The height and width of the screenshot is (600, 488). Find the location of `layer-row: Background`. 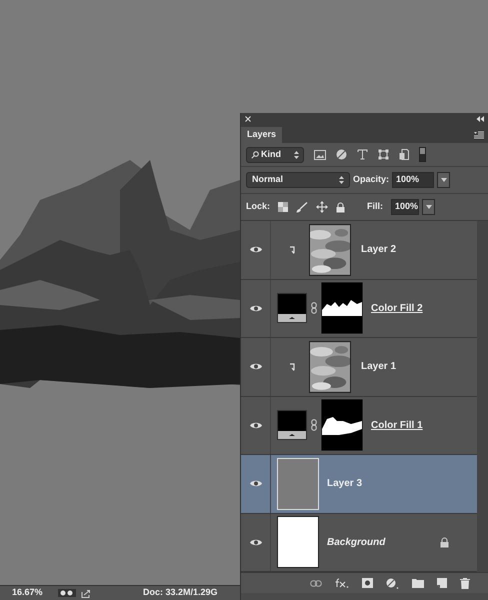

layer-row: Background is located at coordinates (359, 543).